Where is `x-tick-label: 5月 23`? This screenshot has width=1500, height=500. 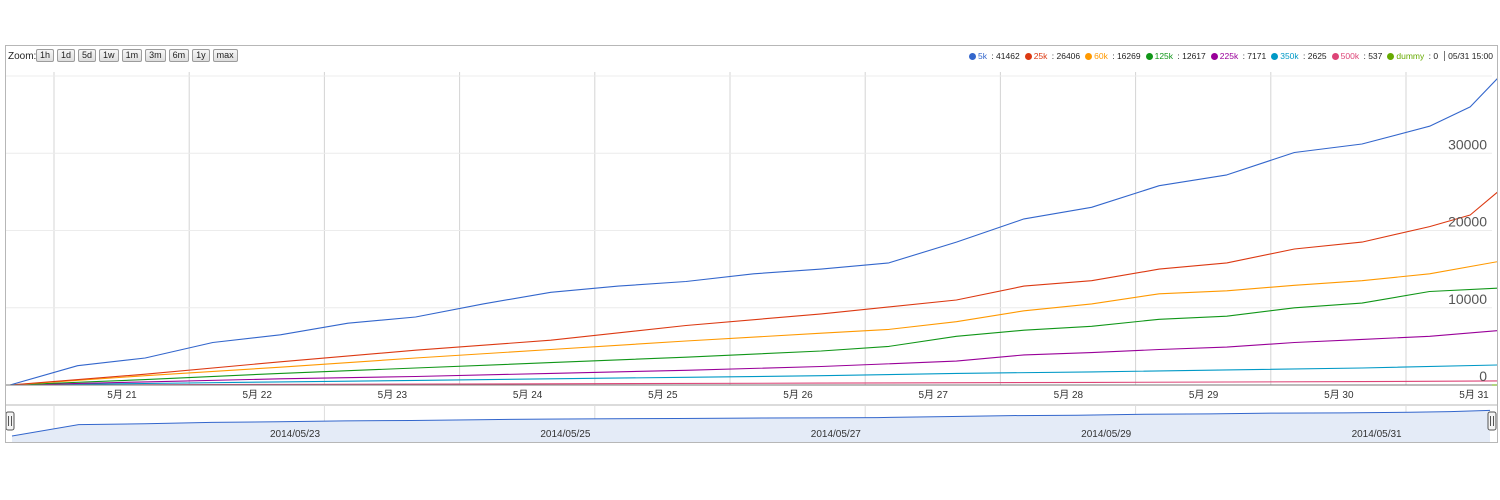 x-tick-label: 5月 23 is located at coordinates (393, 395).